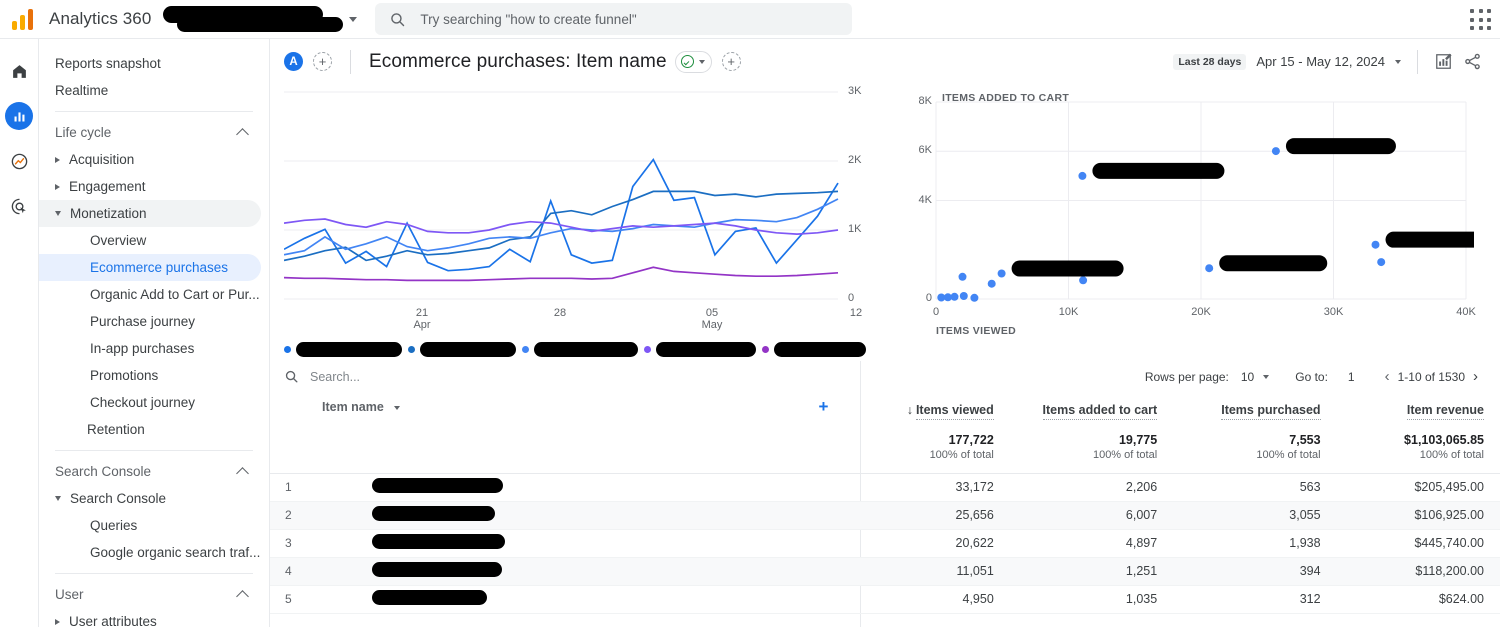  I want to click on rail-item-explore, so click(19, 161).